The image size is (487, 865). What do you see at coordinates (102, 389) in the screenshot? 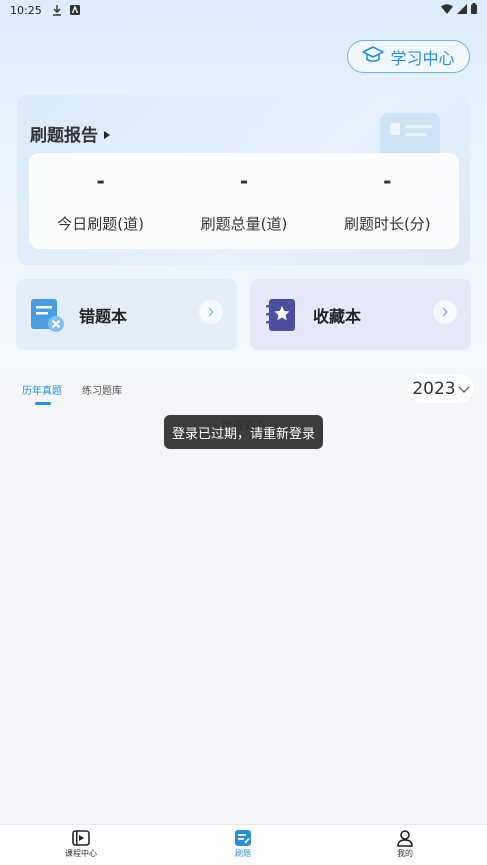
I see `tab-practice-bank: 练习题库` at bounding box center [102, 389].